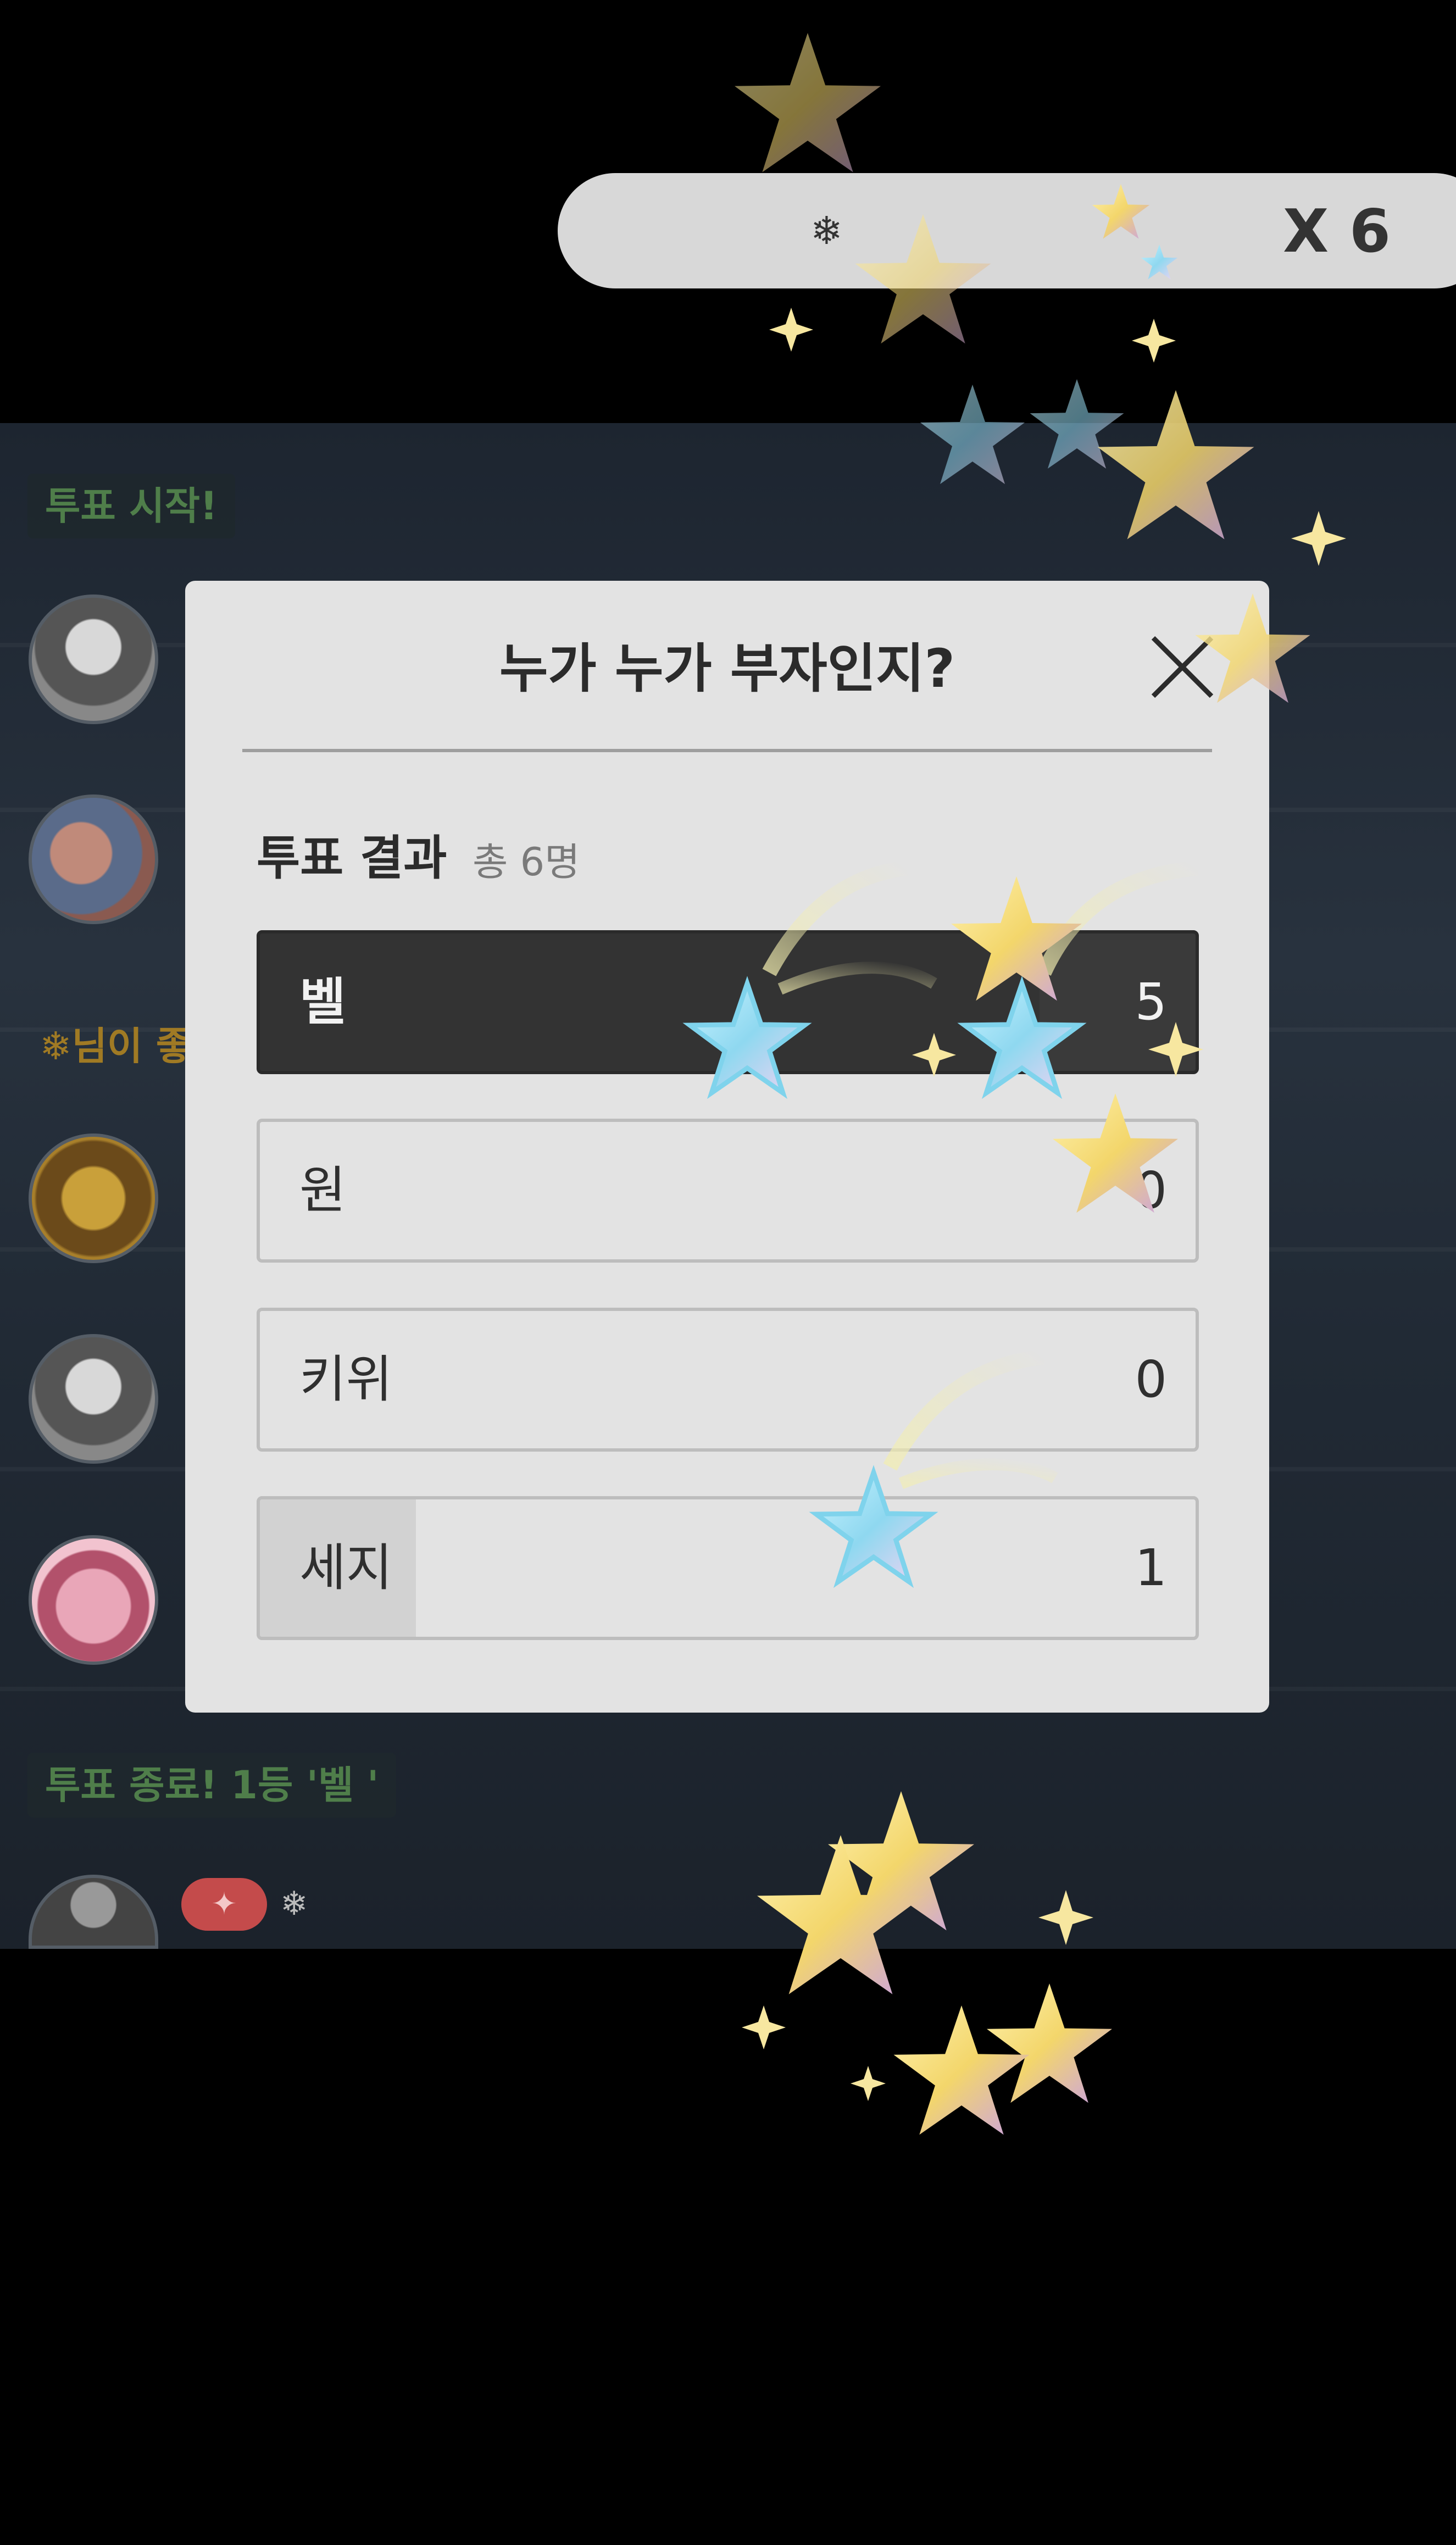 The height and width of the screenshot is (2545, 1456). What do you see at coordinates (322, 1002) in the screenshot?
I see `option-name: 벨` at bounding box center [322, 1002].